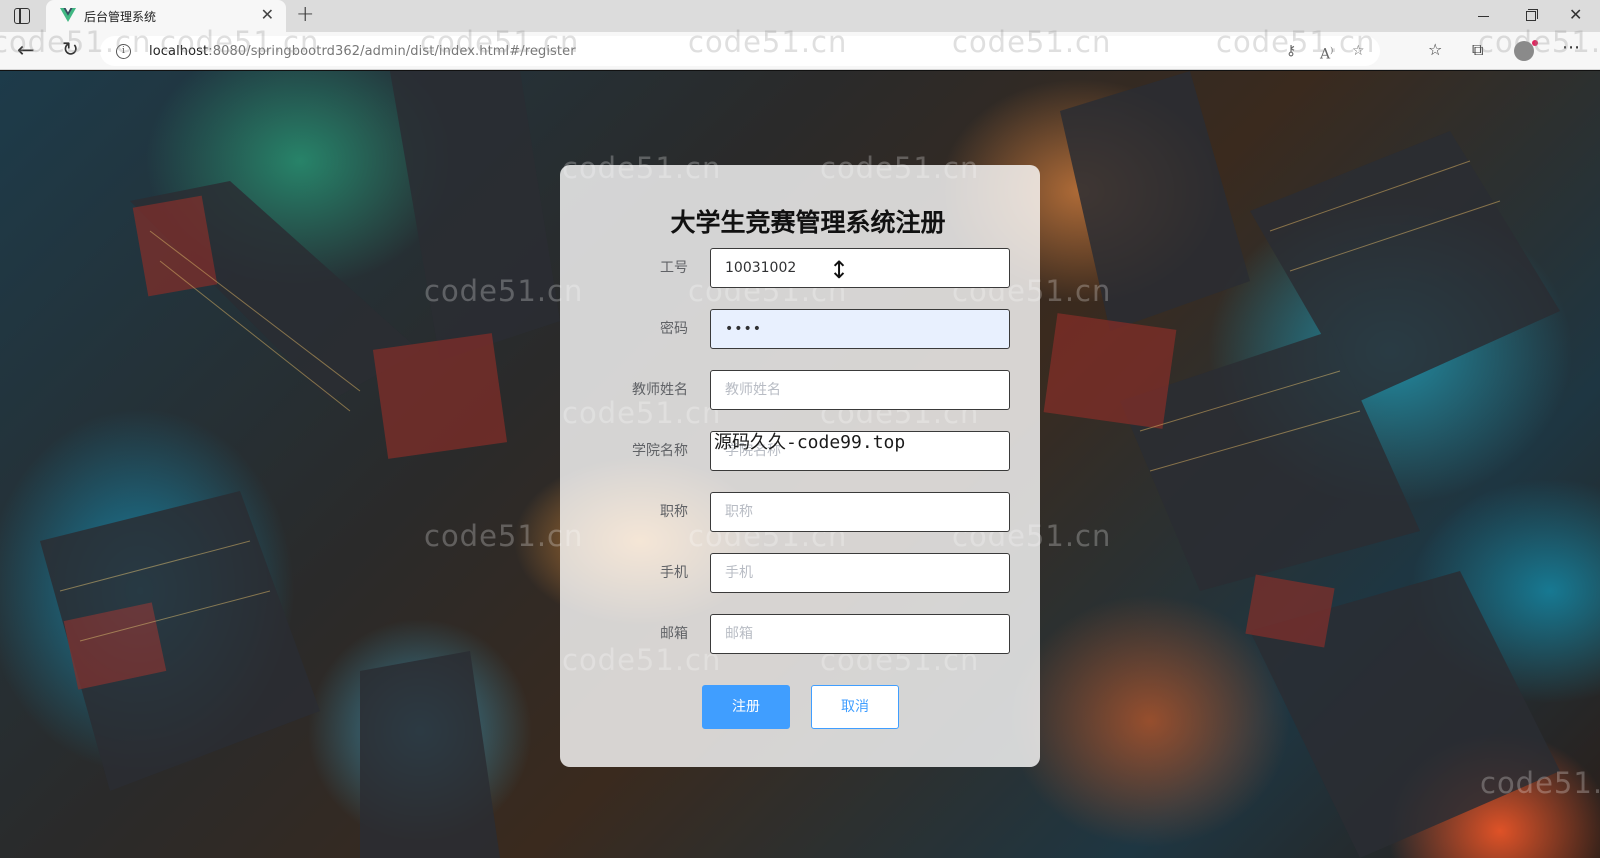  Describe the element at coordinates (860, 512) in the screenshot. I see `job-title-input` at that location.